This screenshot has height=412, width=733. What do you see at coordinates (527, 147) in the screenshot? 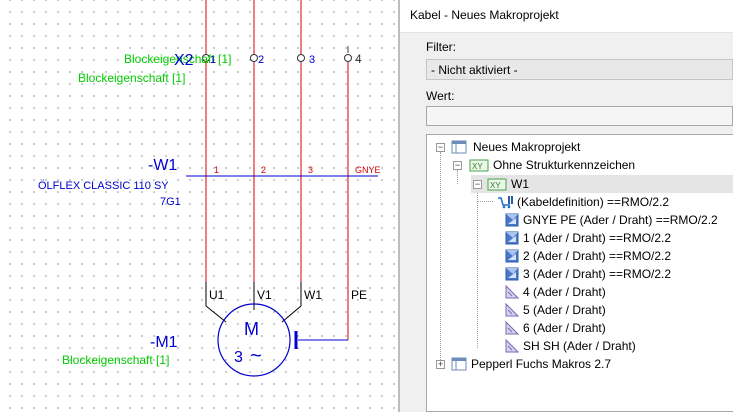
I see `tree-node-root-label: Neues Makroprojekt` at bounding box center [527, 147].